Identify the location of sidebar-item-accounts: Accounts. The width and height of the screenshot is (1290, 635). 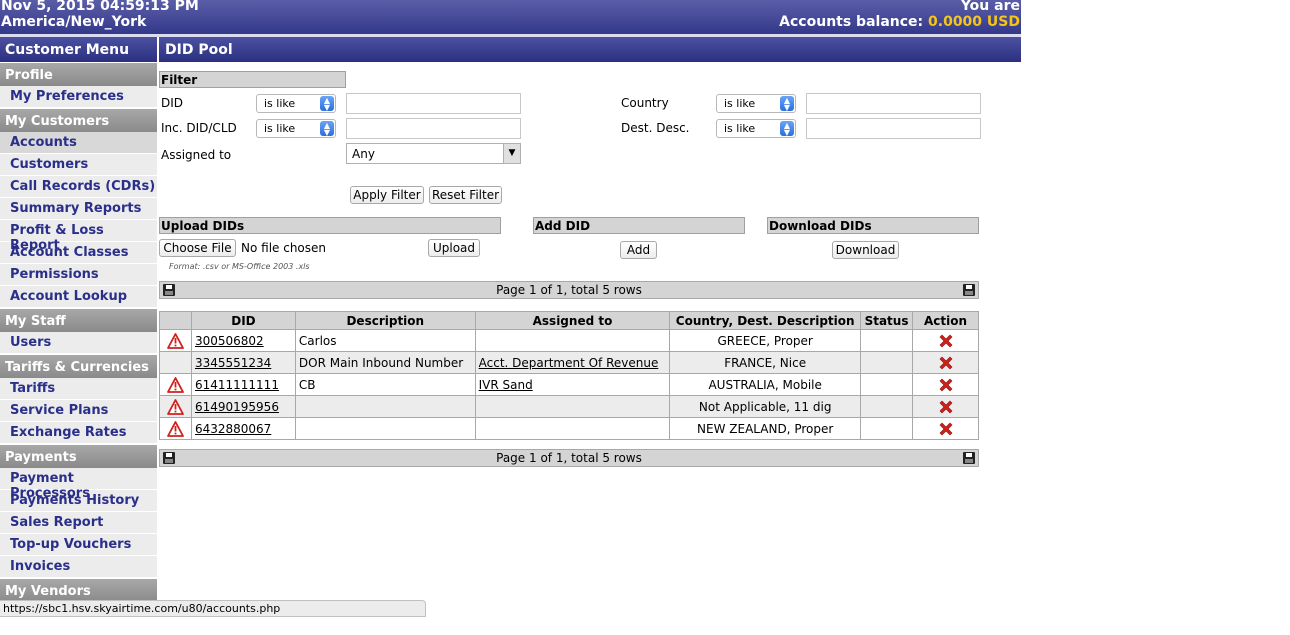
(78, 143).